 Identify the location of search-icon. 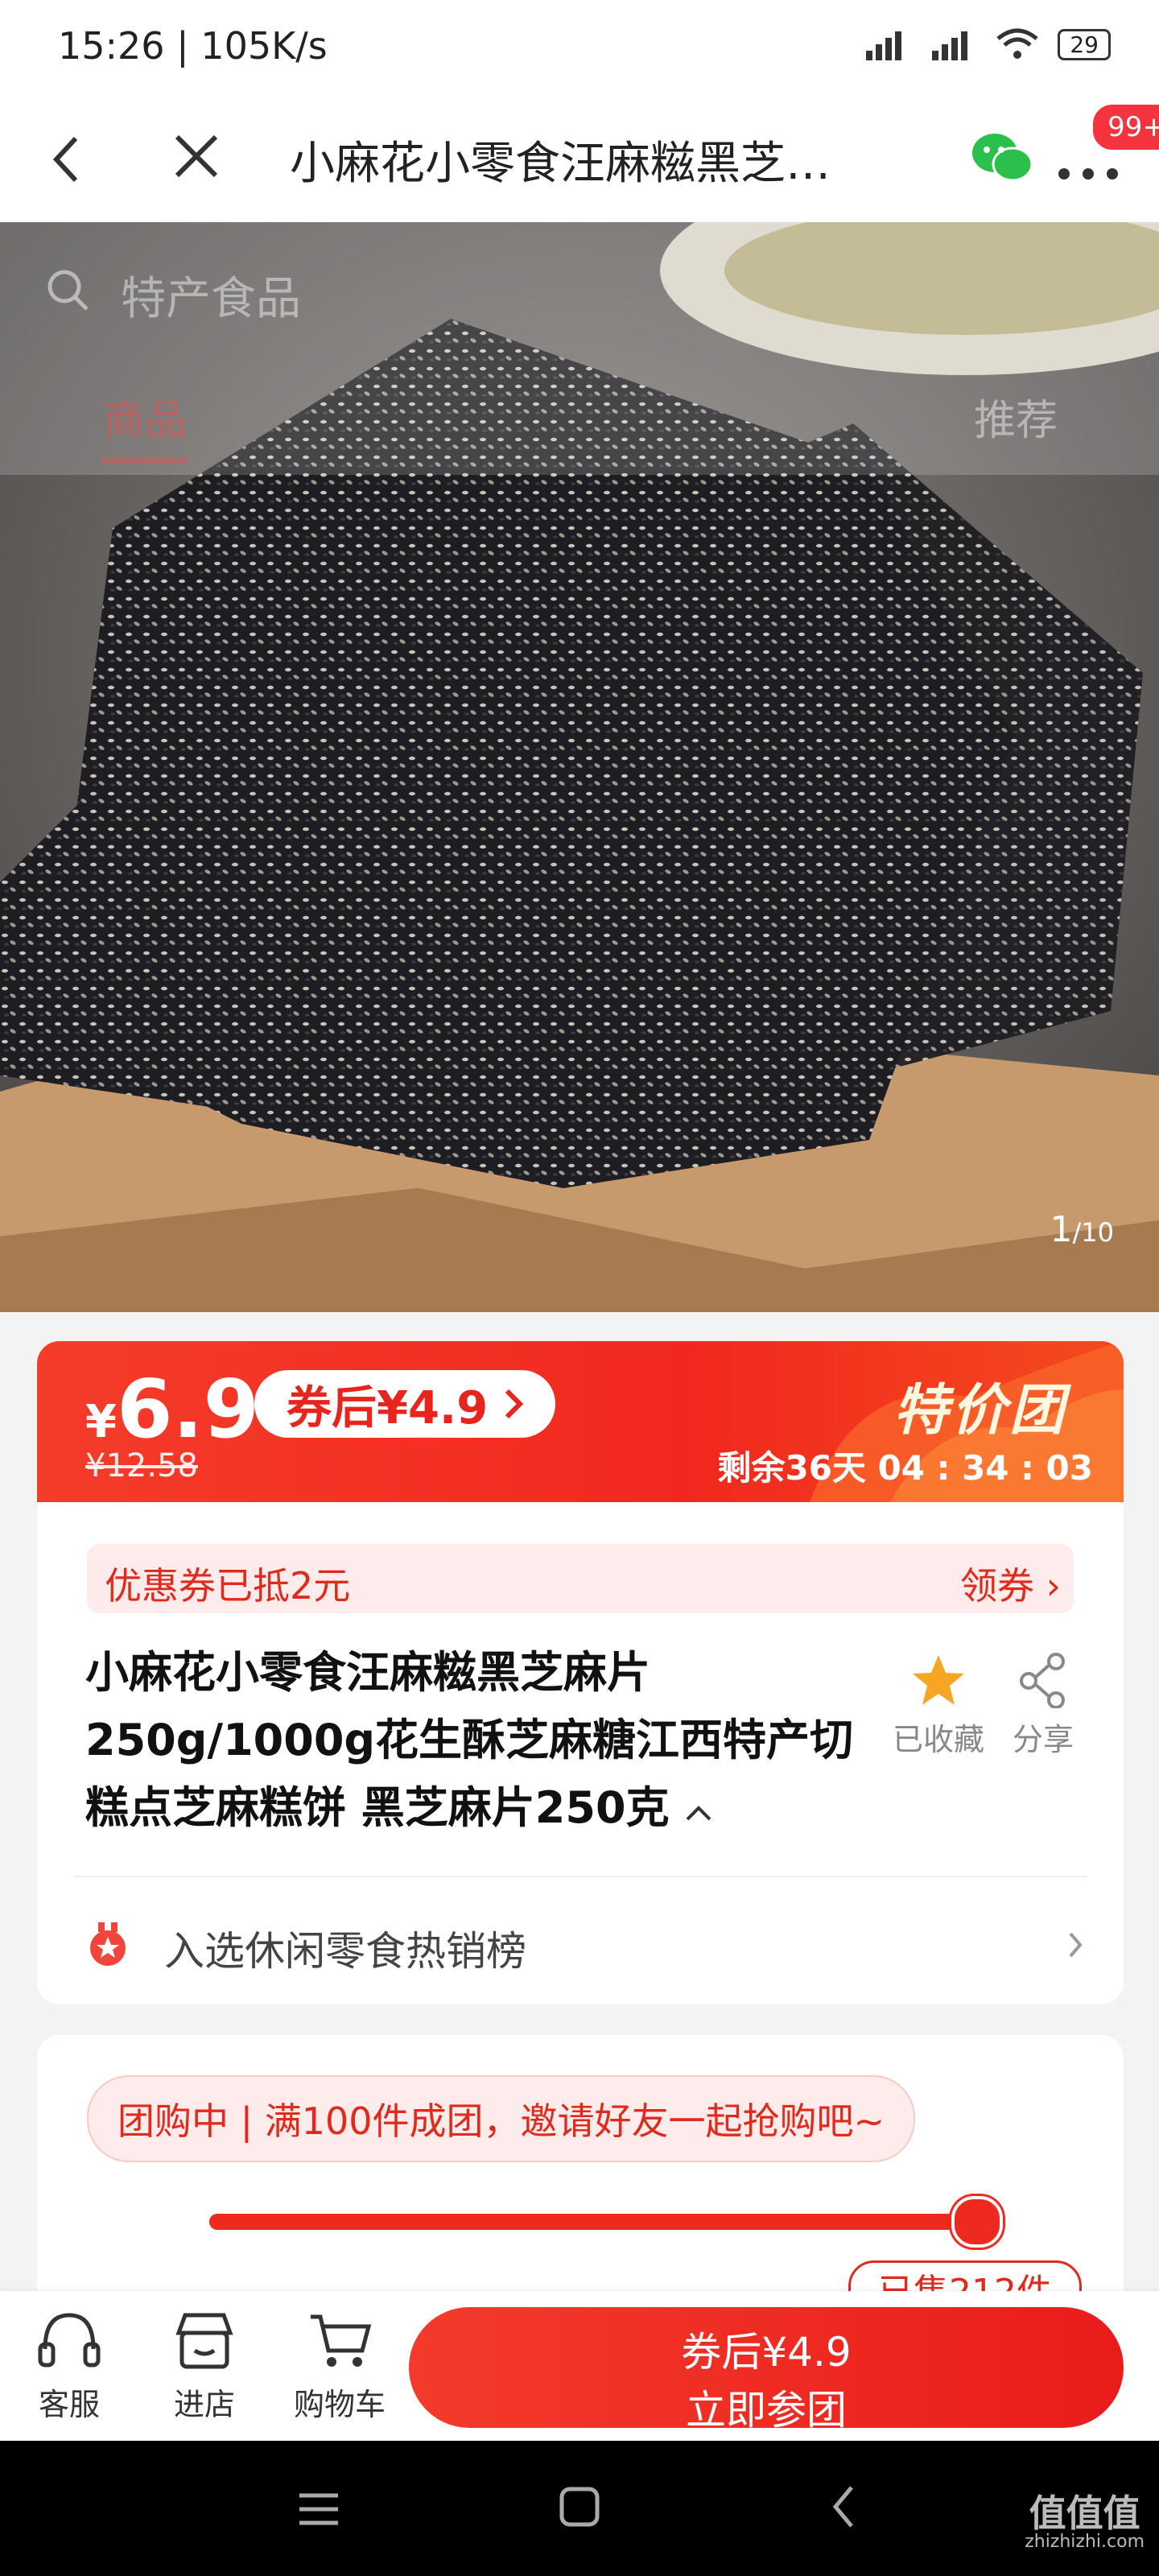
(67, 289).